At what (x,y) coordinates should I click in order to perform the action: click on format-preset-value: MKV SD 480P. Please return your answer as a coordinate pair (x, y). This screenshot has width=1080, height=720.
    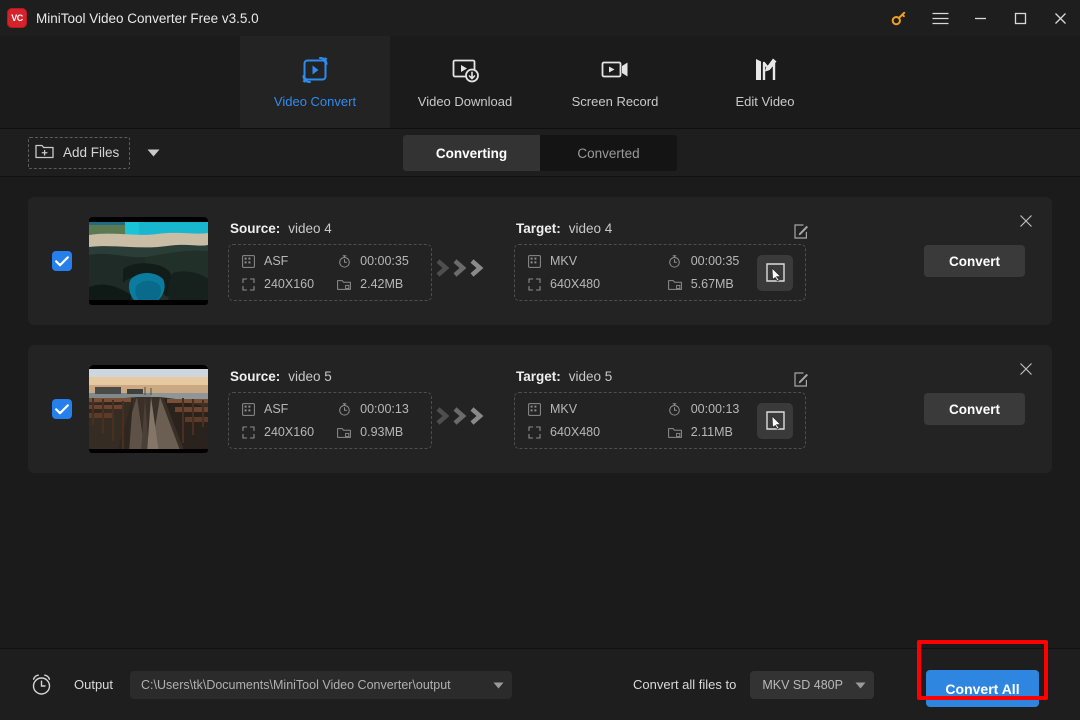
    Looking at the image, I should click on (802, 684).